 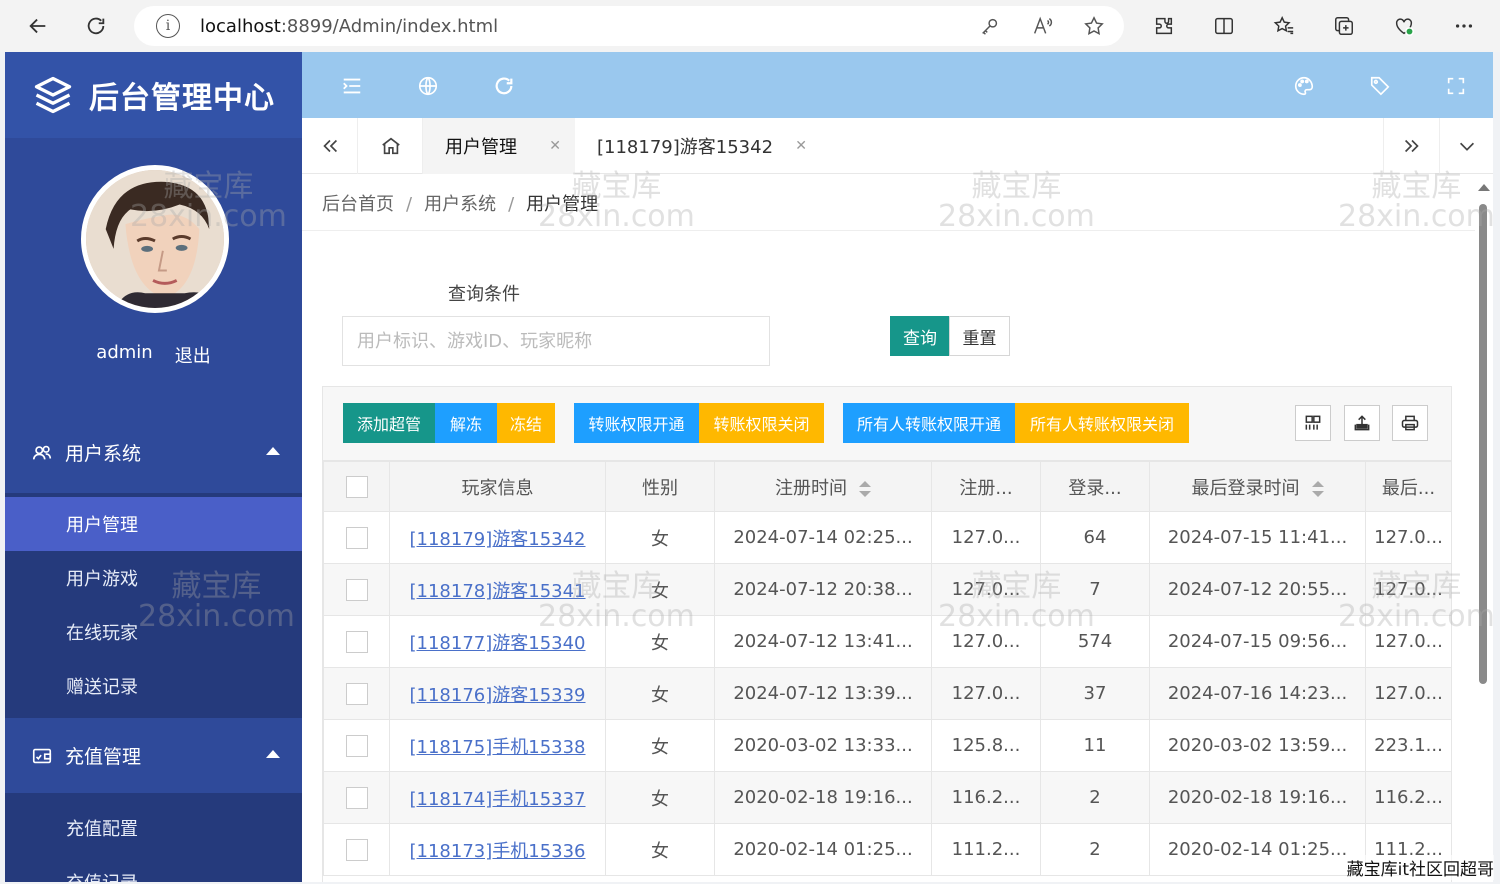 What do you see at coordinates (929, 423) in the screenshot?
I see `all-transfer-enable-button: 所有人转账权限开通` at bounding box center [929, 423].